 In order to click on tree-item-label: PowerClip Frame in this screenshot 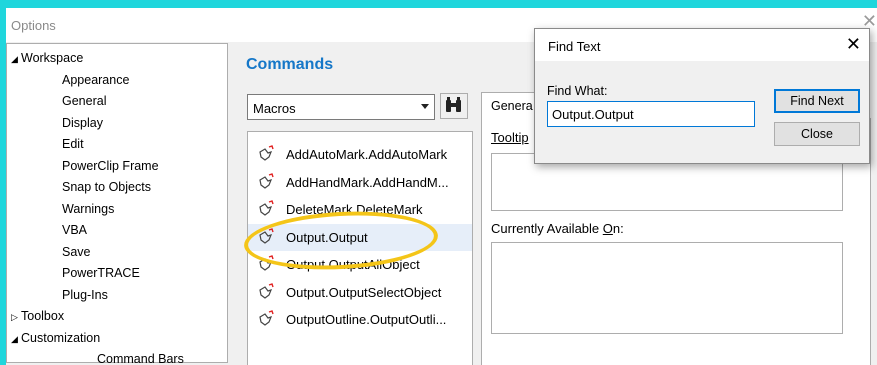, I will do `click(110, 165)`.